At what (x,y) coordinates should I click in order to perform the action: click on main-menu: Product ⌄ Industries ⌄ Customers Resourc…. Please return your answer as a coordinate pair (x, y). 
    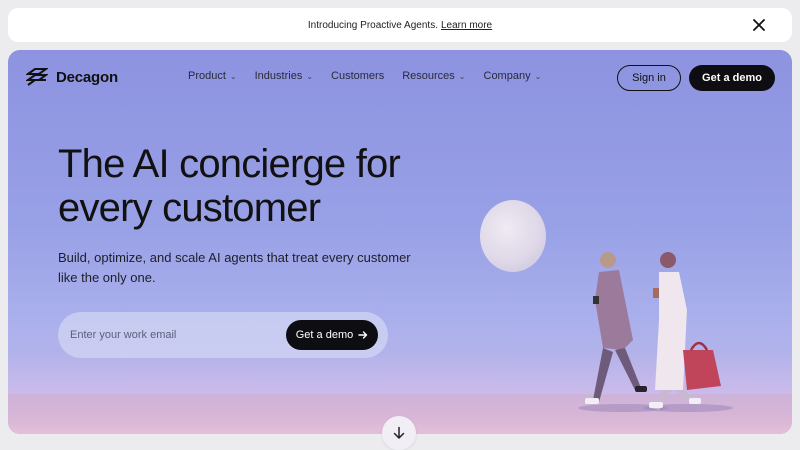
    Looking at the image, I should click on (373, 76).